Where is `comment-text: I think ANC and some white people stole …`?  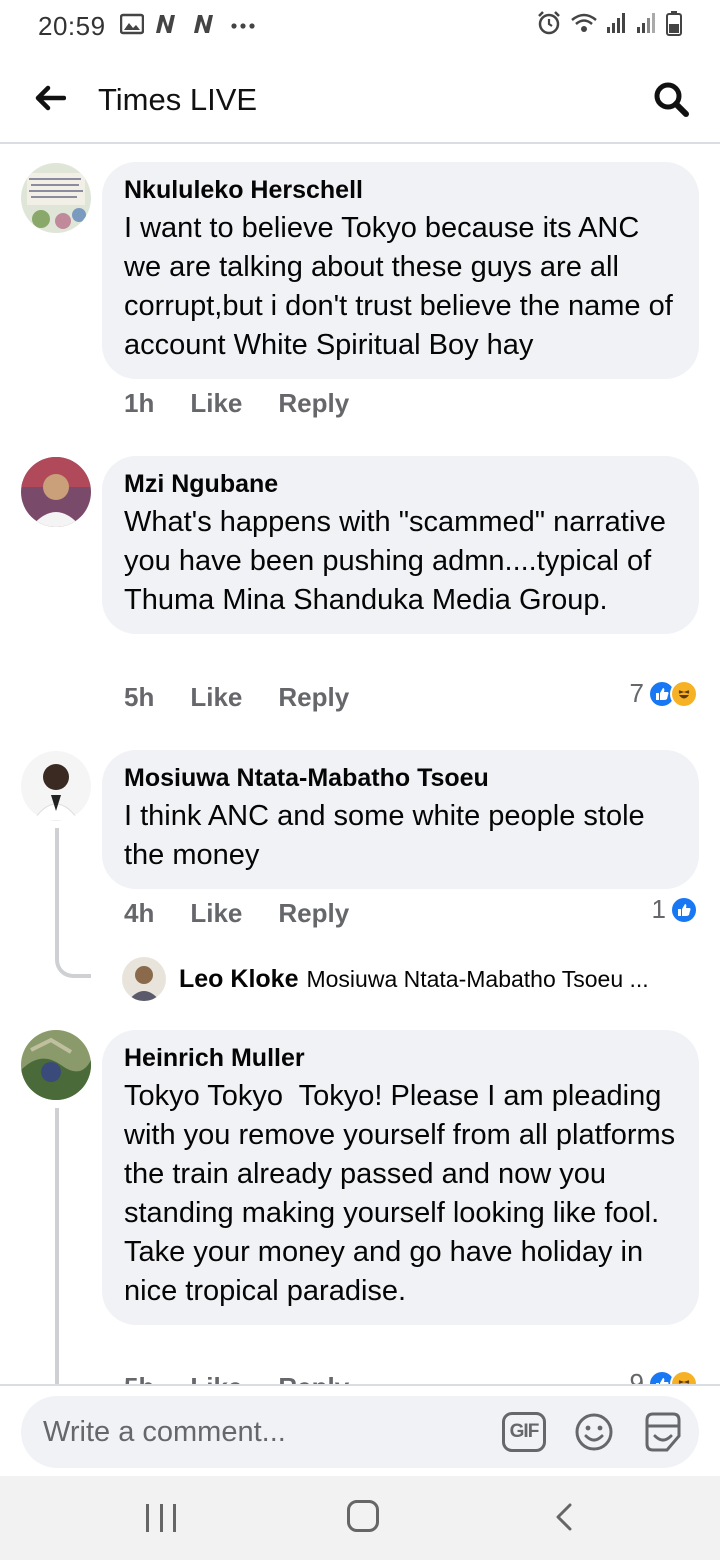
comment-text: I think ANC and some white people stole … is located at coordinates (388, 835).